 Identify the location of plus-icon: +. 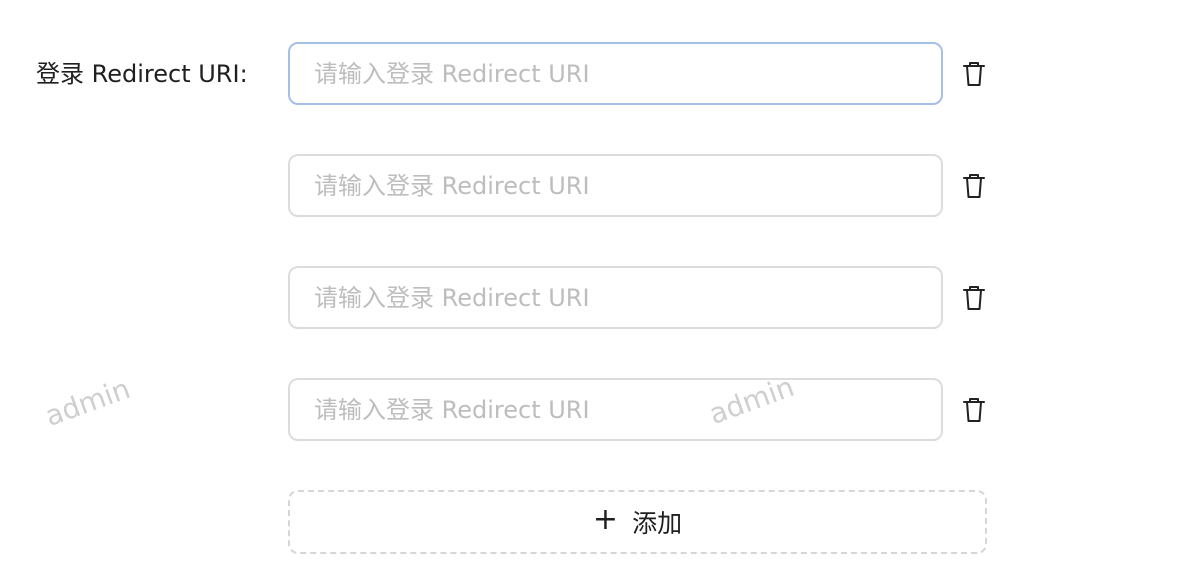
(605, 519).